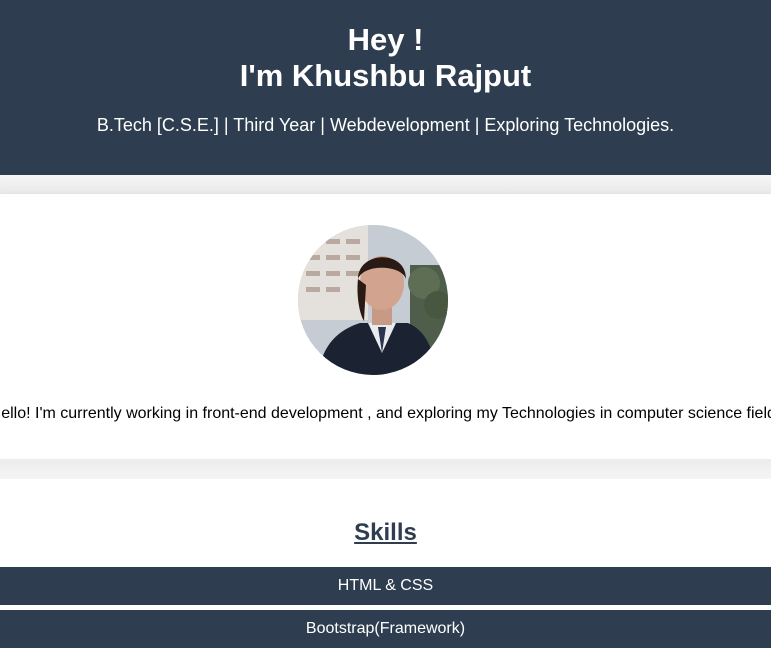 Image resolution: width=771 pixels, height=648 pixels. What do you see at coordinates (385, 586) in the screenshot?
I see `skill-item: HTML & CSS` at bounding box center [385, 586].